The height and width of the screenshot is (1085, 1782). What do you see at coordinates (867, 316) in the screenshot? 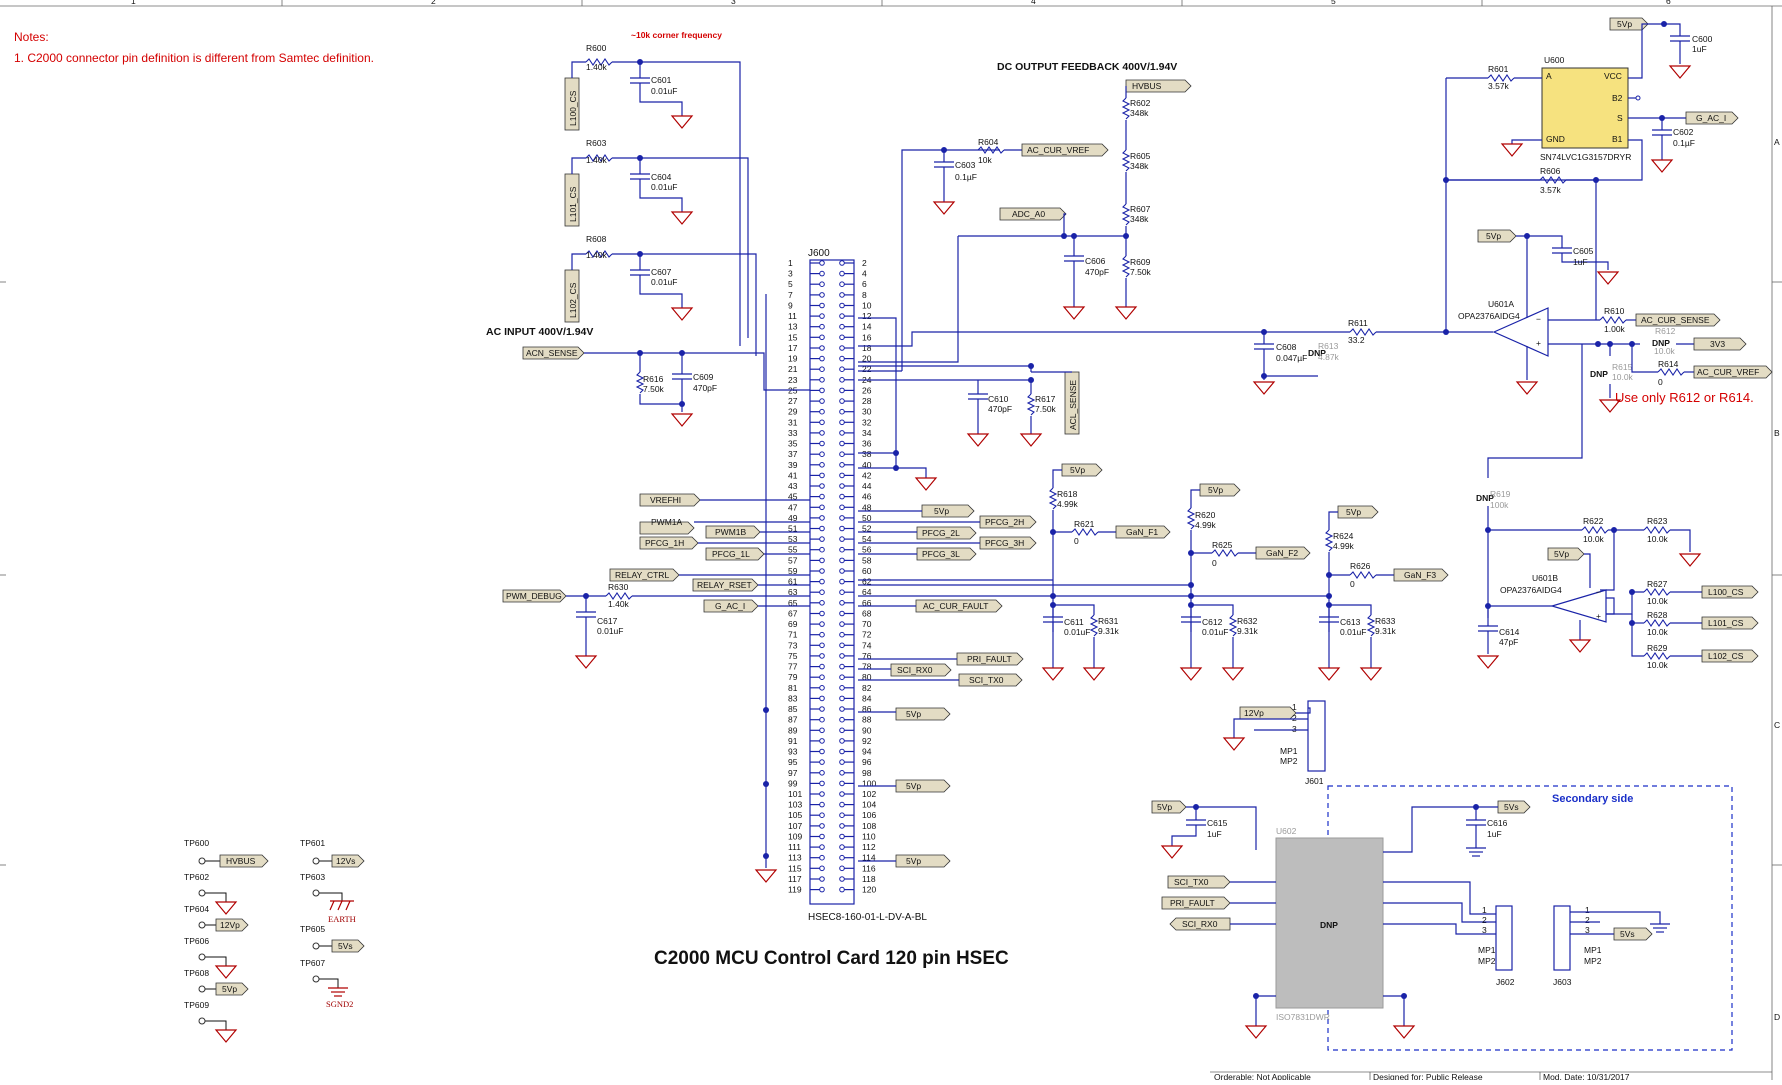
I see `j600-pin-12: 12` at bounding box center [867, 316].